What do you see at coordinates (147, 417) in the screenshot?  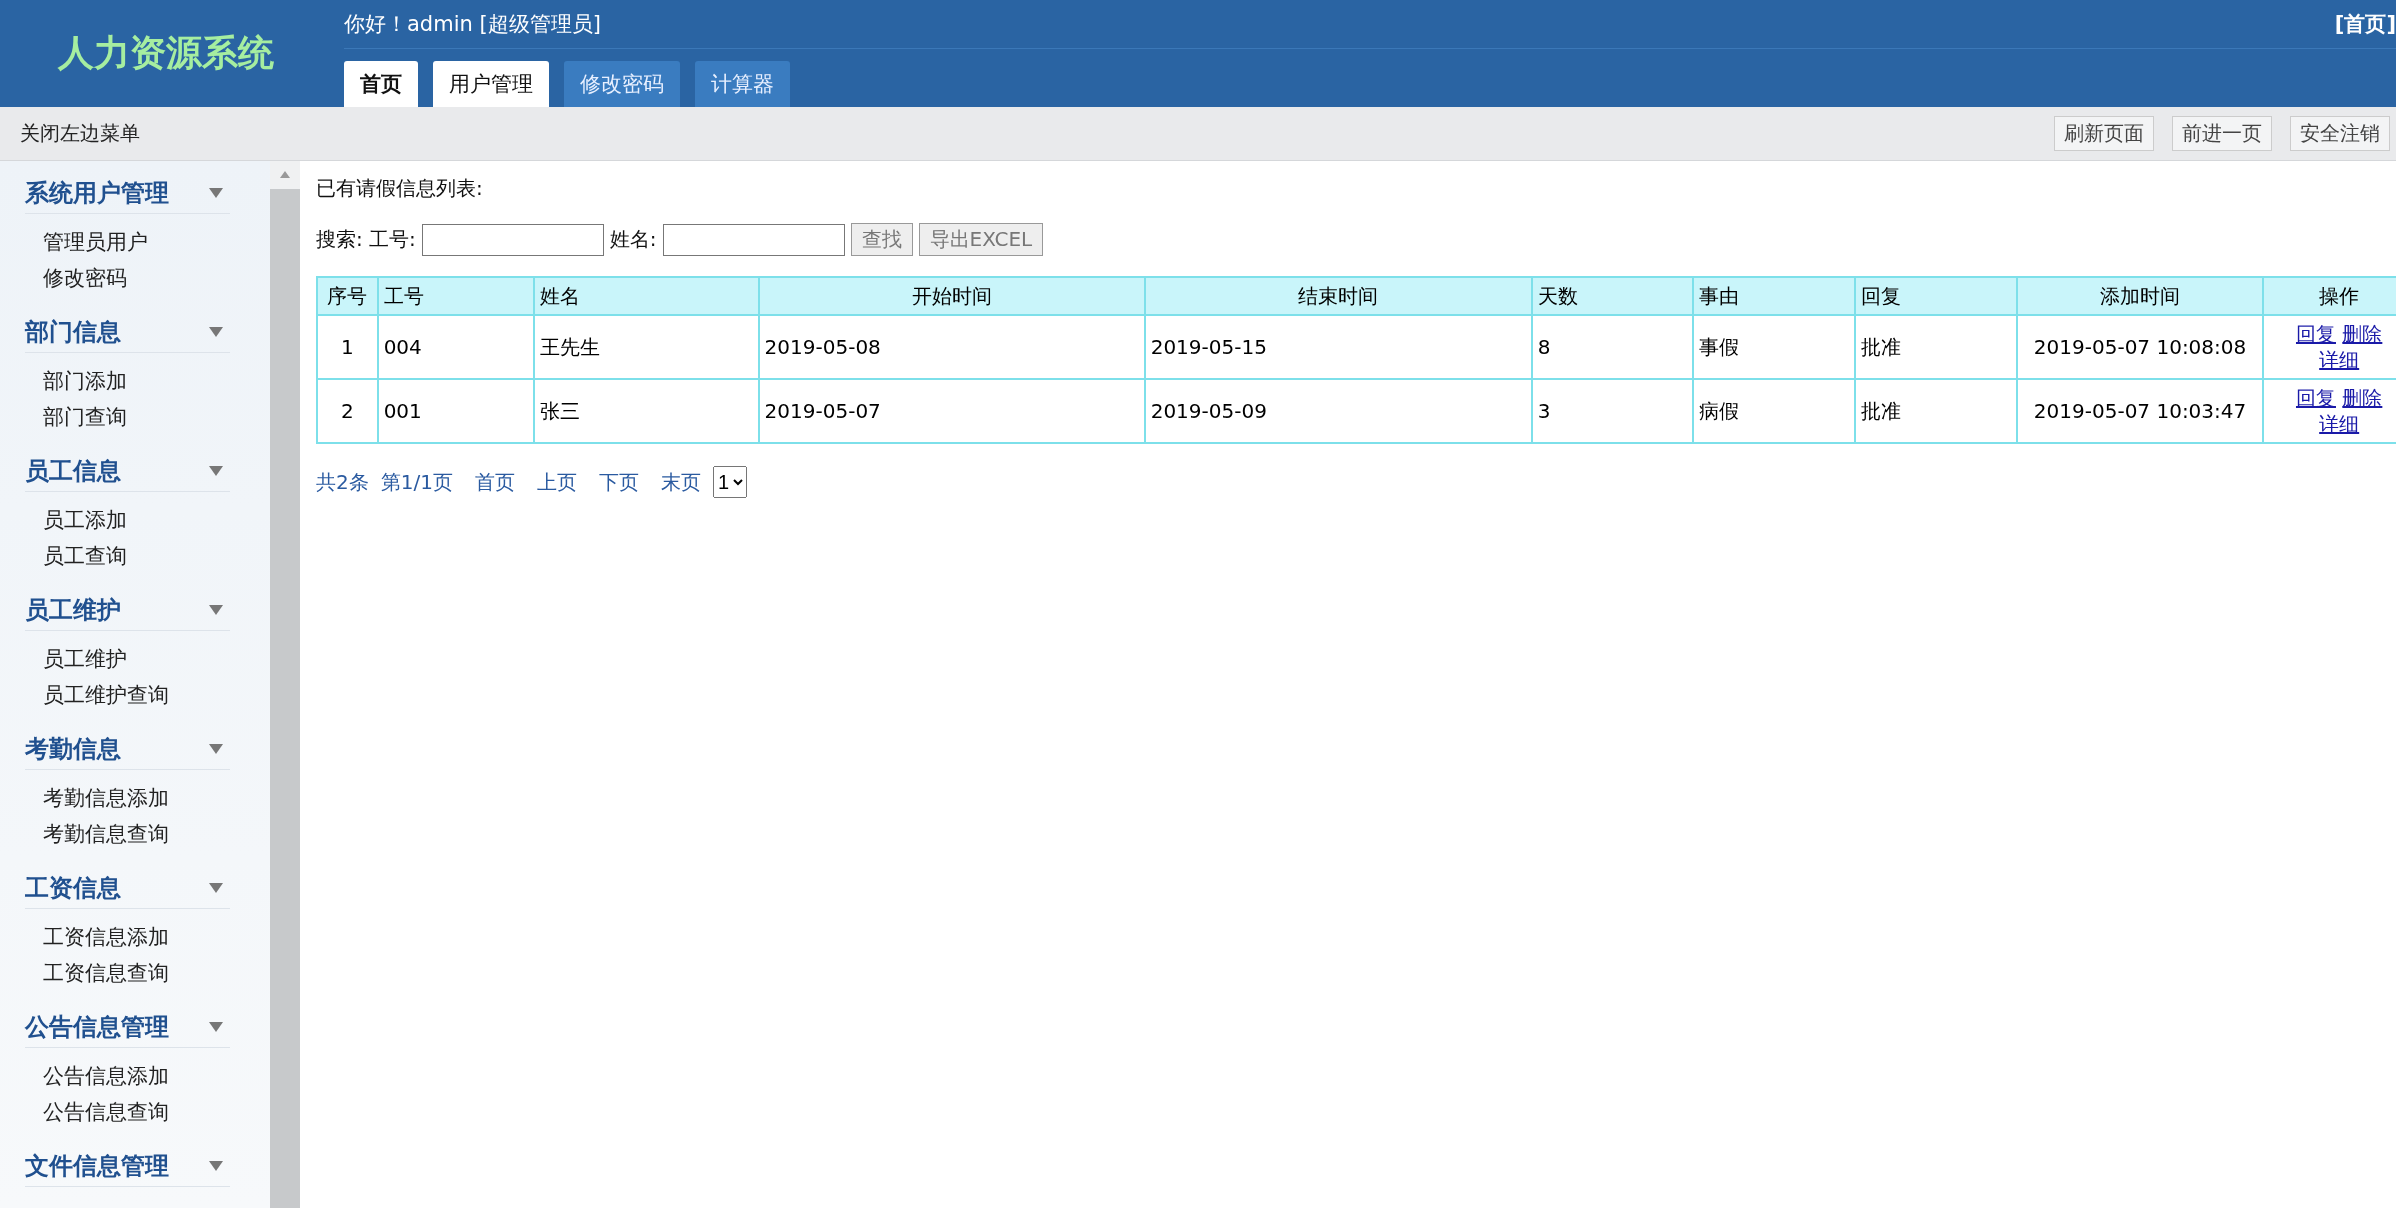 I see `menu-item: 部门查询` at bounding box center [147, 417].